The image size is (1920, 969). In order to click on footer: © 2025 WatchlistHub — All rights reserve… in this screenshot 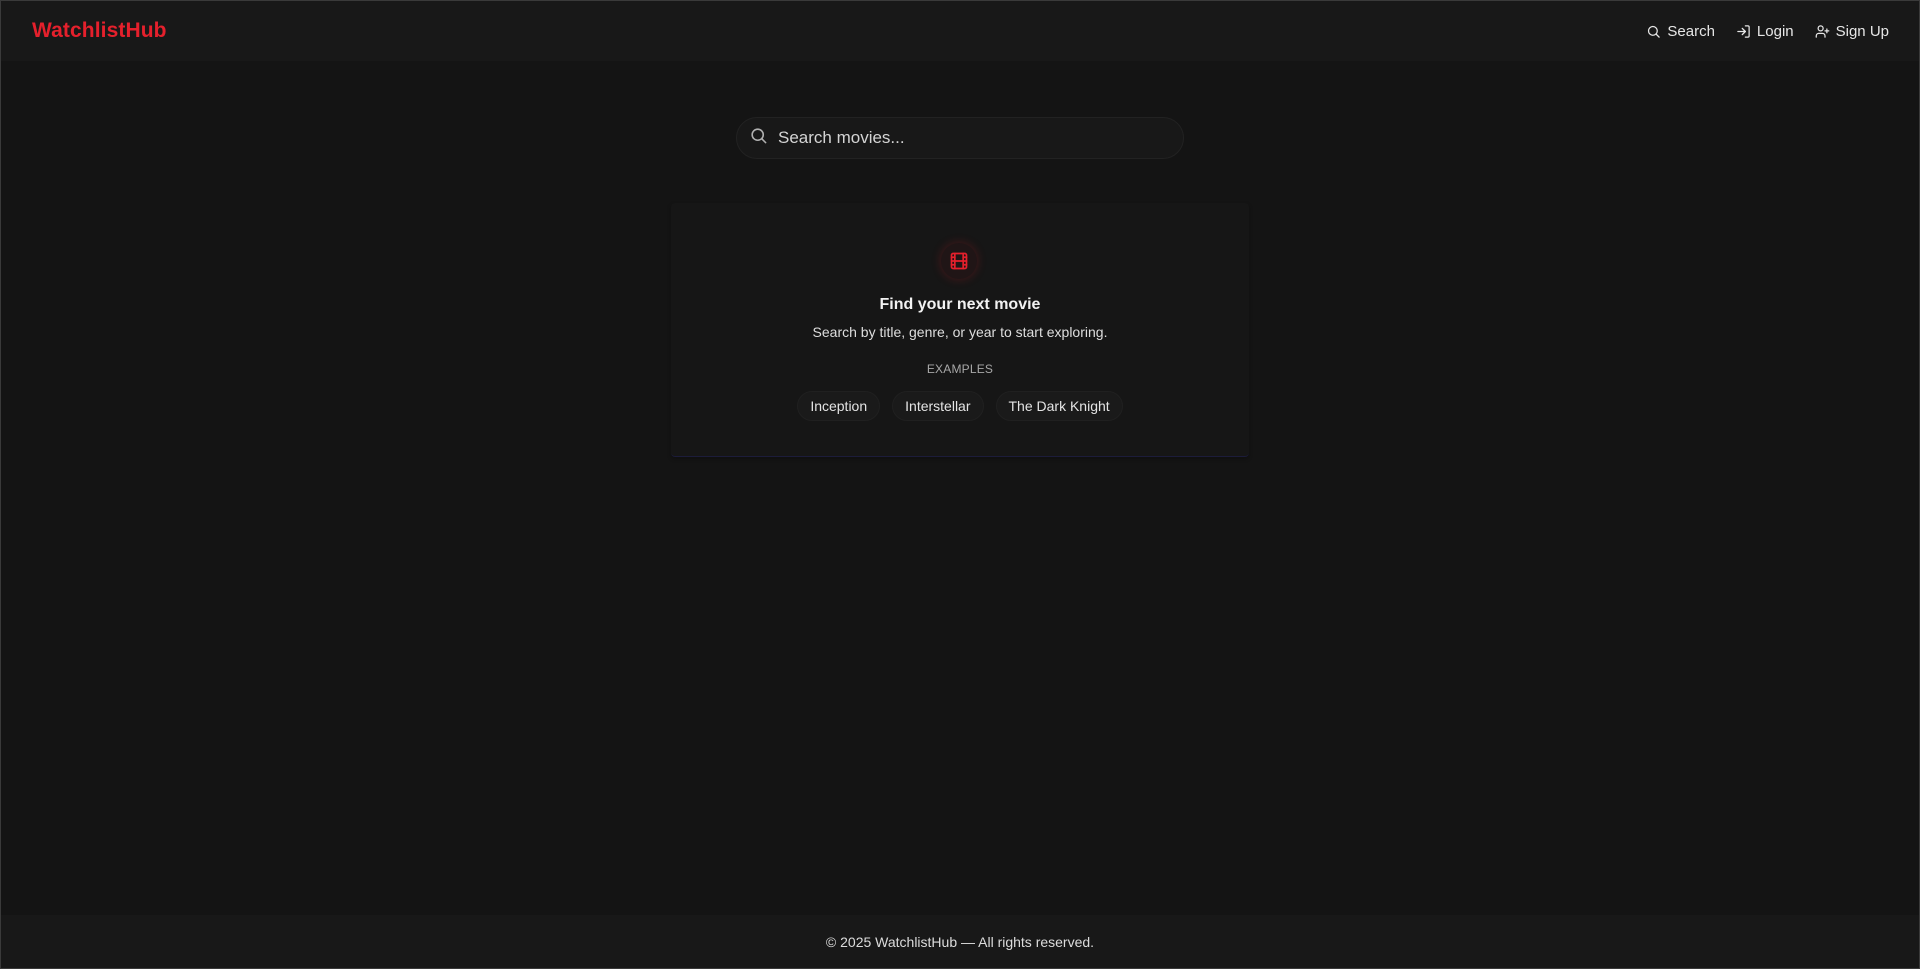, I will do `click(960, 941)`.